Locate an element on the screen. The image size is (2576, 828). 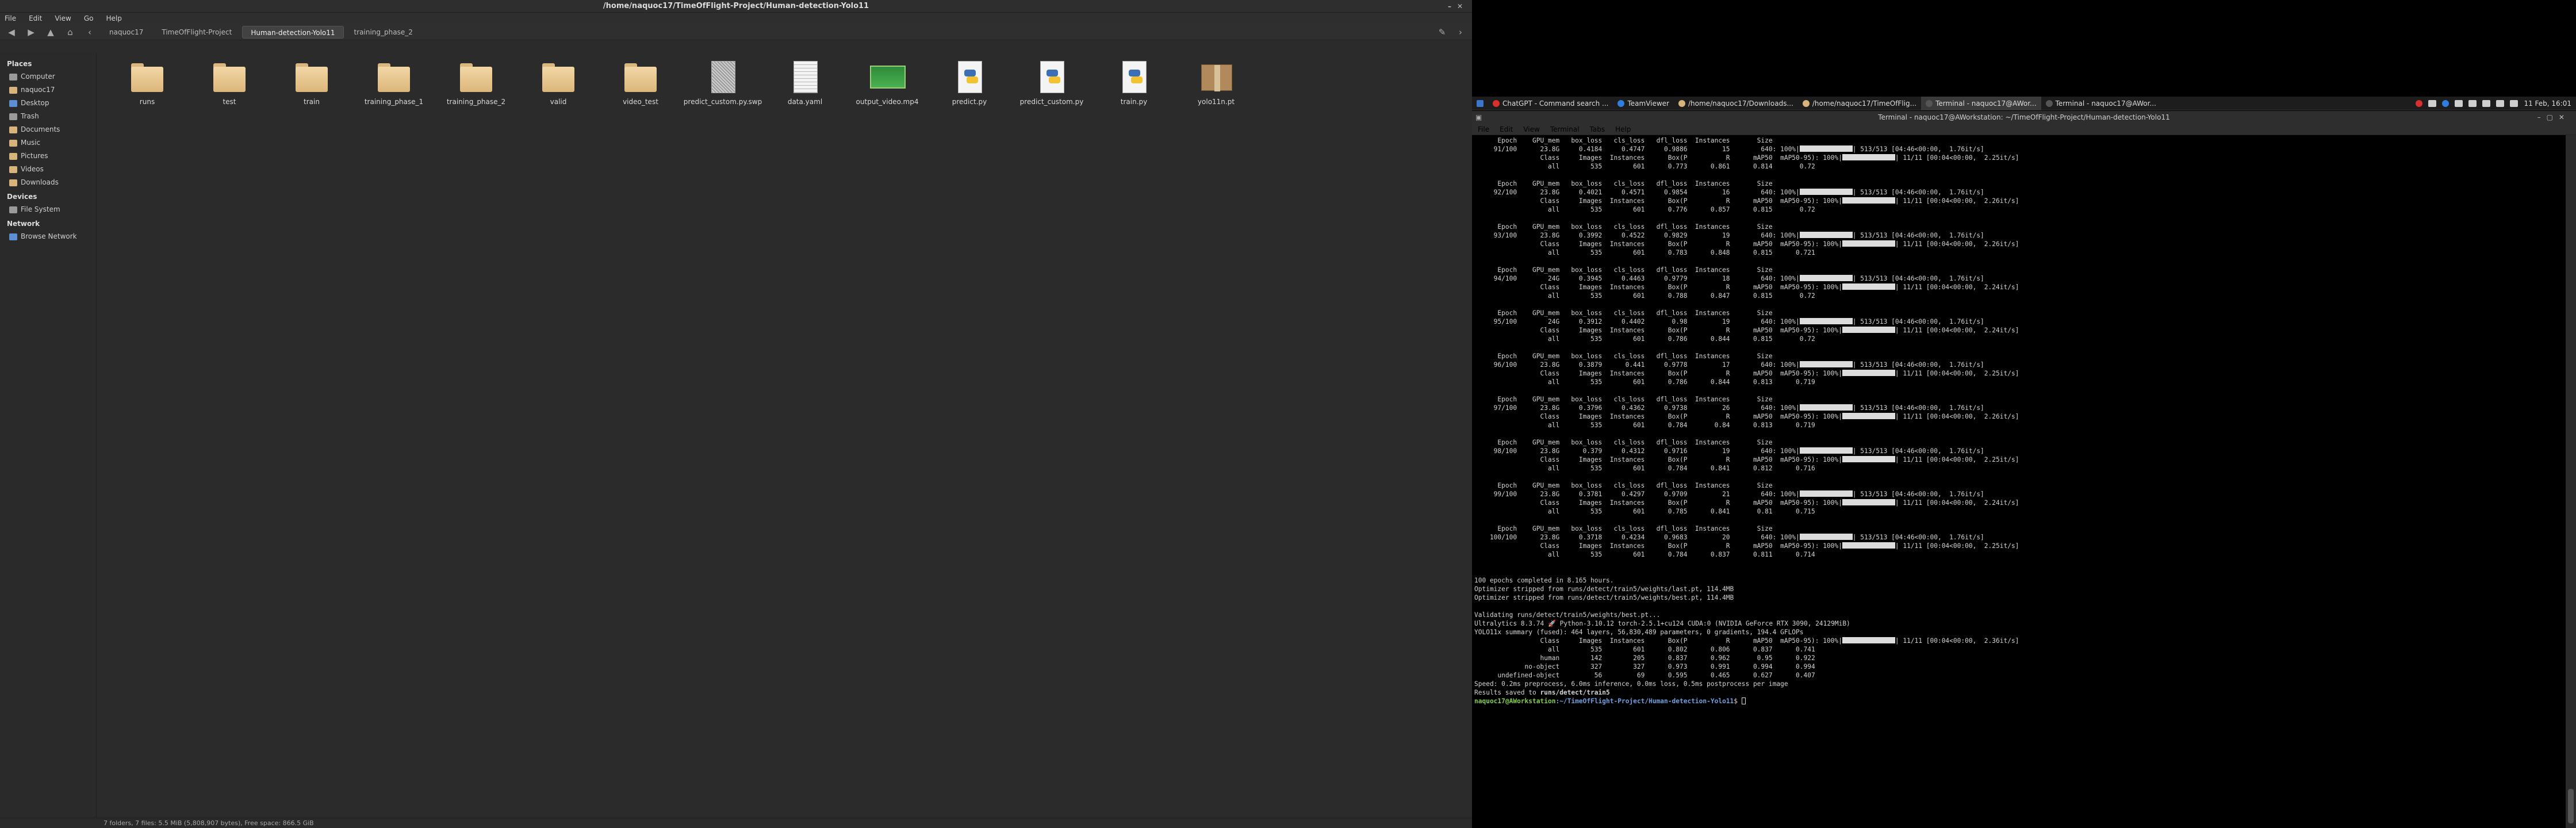
breadcrumb-item: naquoc17 is located at coordinates (126, 32).